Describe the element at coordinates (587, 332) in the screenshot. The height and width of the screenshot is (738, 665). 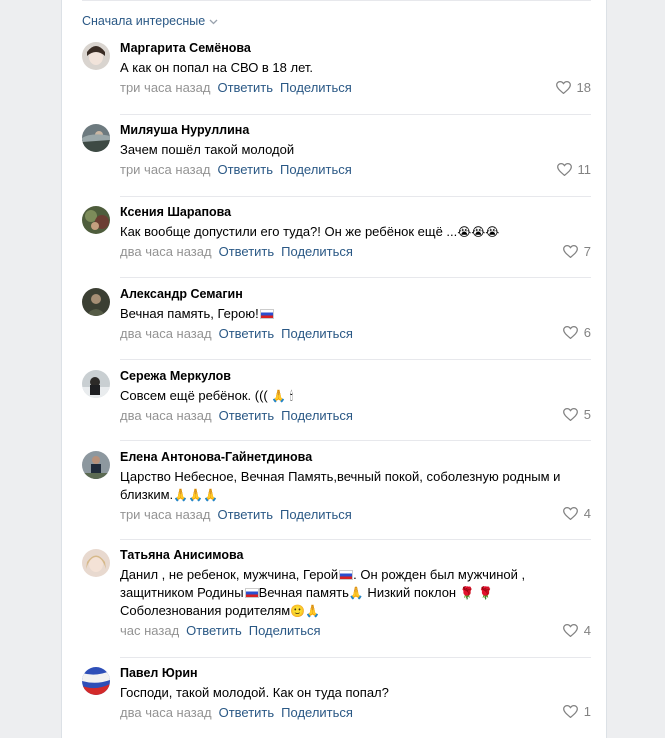
I see `like-count: 6` at that location.